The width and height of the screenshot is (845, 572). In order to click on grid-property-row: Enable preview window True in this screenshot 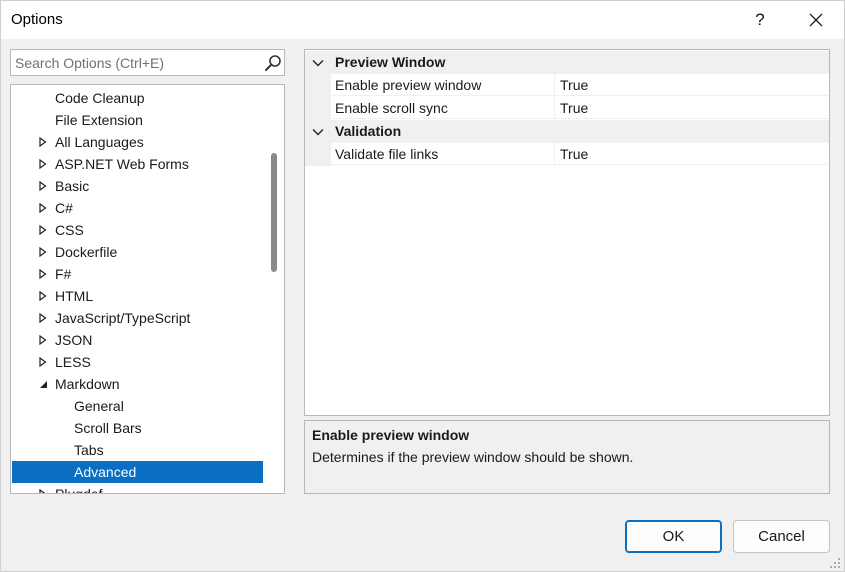, I will do `click(567, 85)`.